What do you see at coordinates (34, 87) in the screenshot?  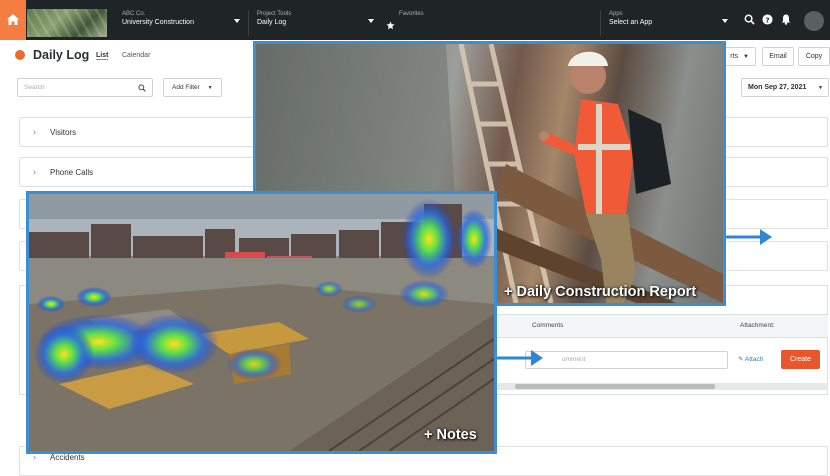 I see `search-placeholder: Search` at bounding box center [34, 87].